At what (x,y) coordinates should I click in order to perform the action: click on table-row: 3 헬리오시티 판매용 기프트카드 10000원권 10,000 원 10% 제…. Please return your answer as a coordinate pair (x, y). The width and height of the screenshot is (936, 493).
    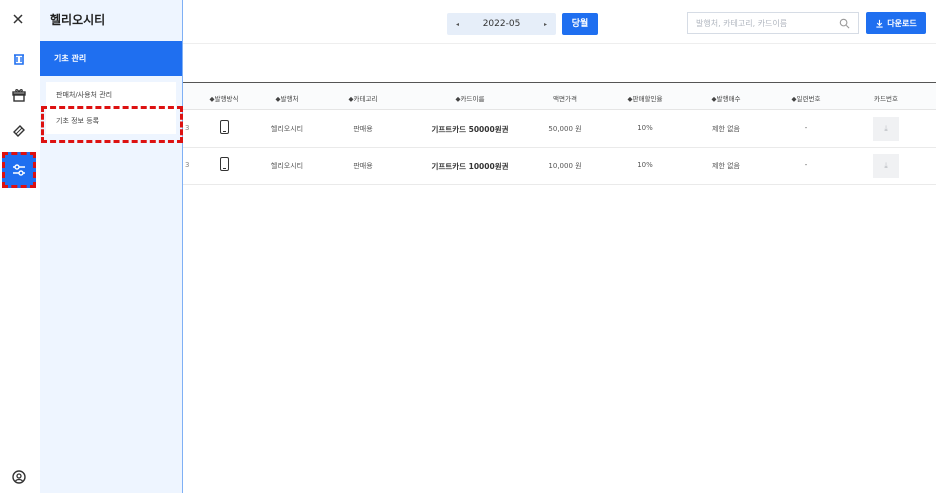
    Looking at the image, I should click on (559, 166).